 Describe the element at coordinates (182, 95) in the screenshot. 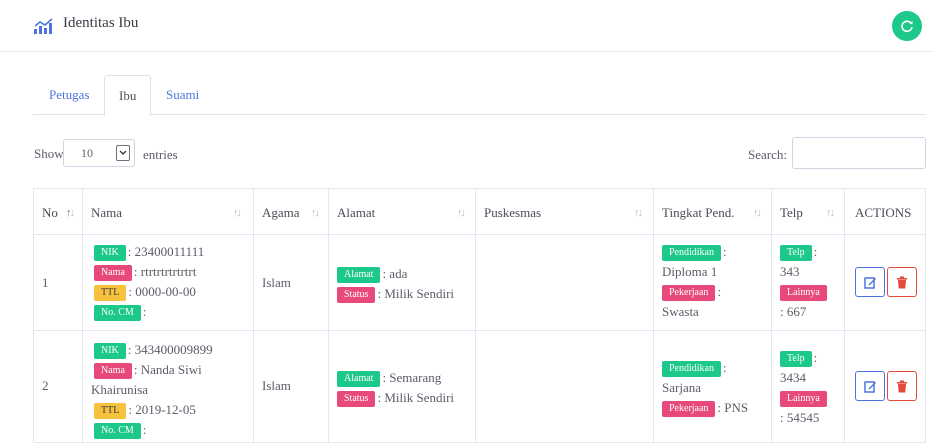

I see `tab-suami: Suami` at that location.